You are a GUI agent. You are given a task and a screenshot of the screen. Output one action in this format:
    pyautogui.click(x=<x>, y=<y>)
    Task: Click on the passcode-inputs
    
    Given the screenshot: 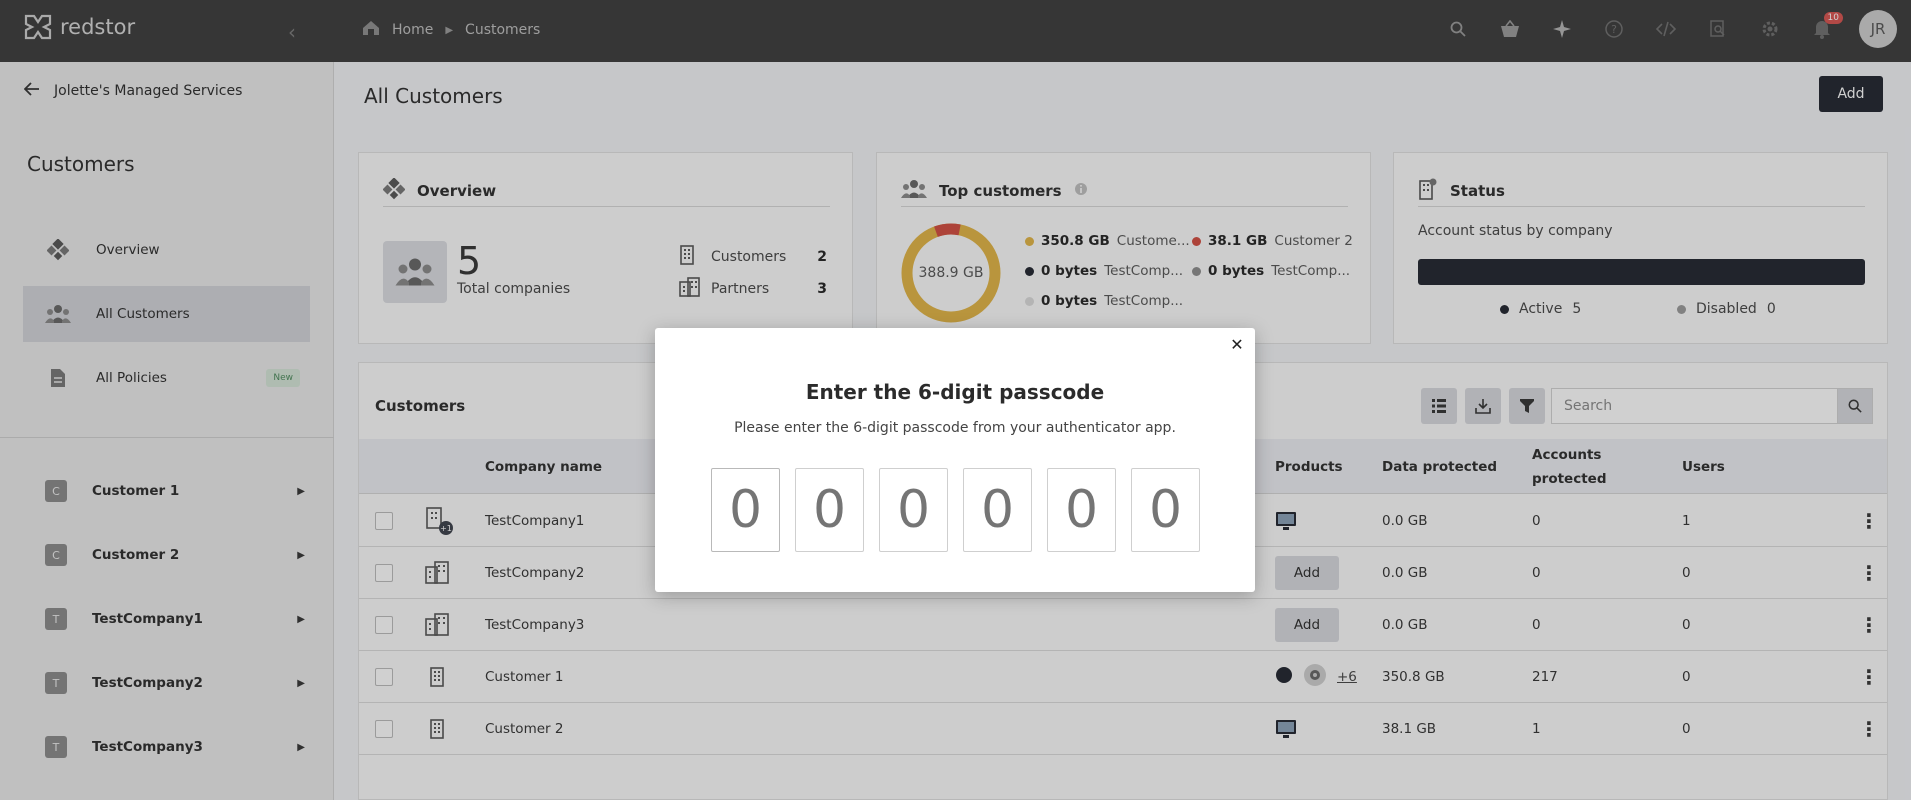 What is the action you would take?
    pyautogui.click(x=955, y=510)
    